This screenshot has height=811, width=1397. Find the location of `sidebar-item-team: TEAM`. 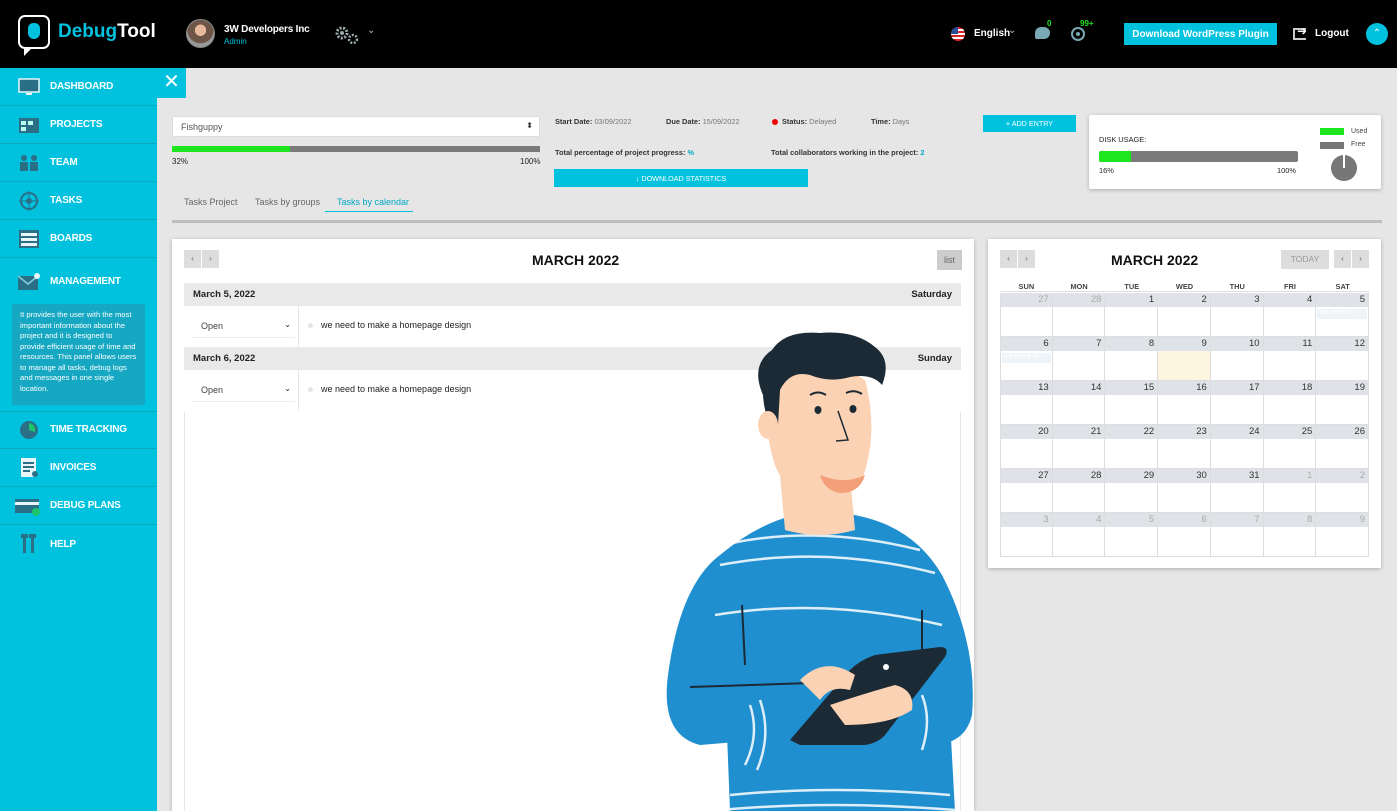

sidebar-item-team: TEAM is located at coordinates (78, 163).